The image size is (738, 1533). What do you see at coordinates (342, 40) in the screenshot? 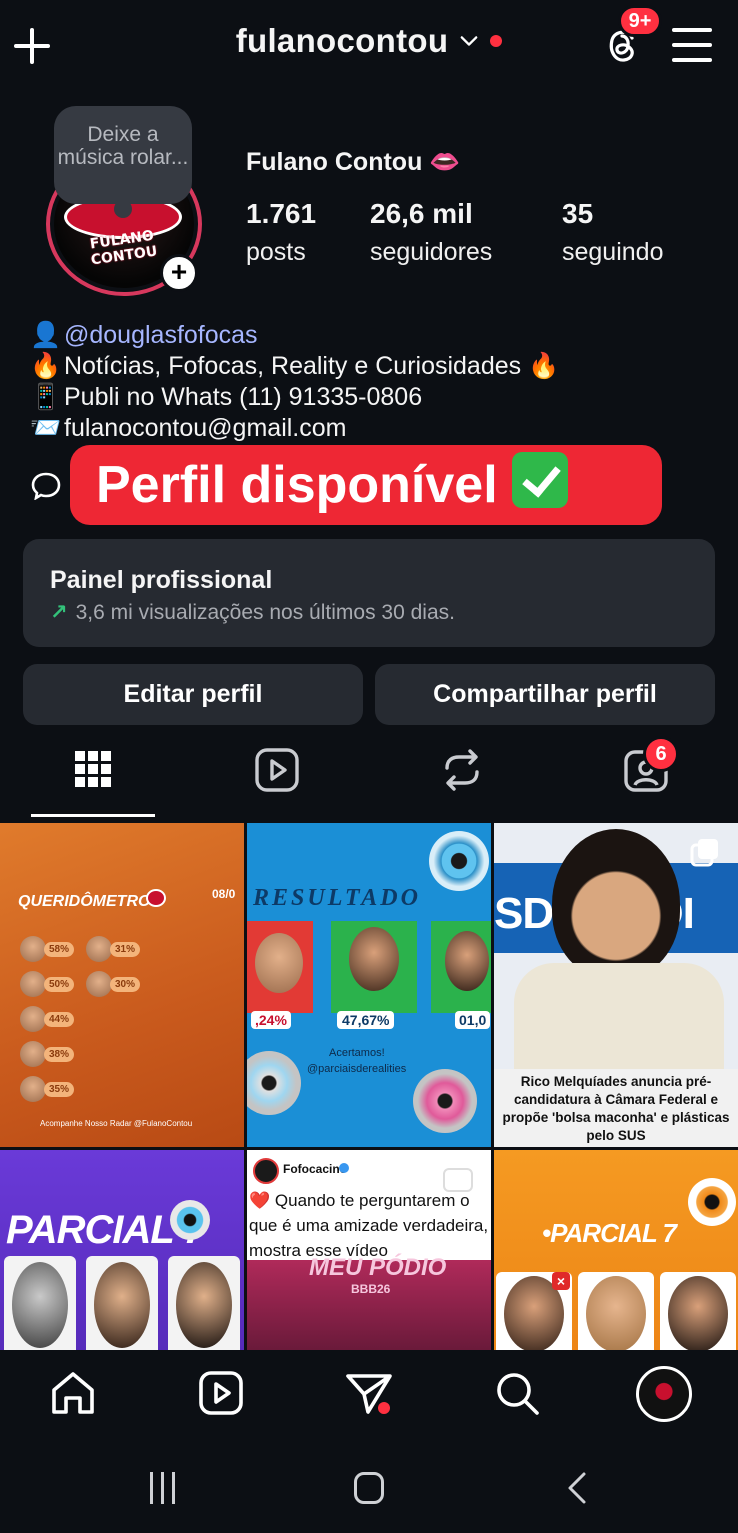
I see `username: fulanocontou` at bounding box center [342, 40].